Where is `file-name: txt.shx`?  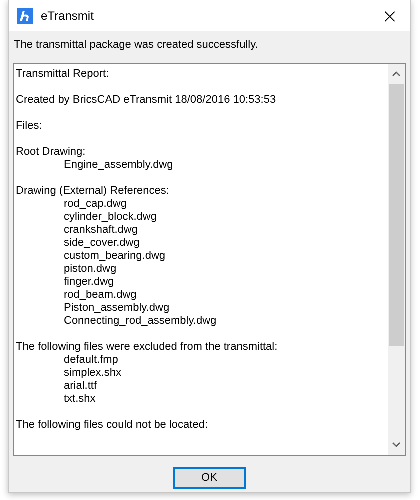
file-name: txt.shx is located at coordinates (80, 399).